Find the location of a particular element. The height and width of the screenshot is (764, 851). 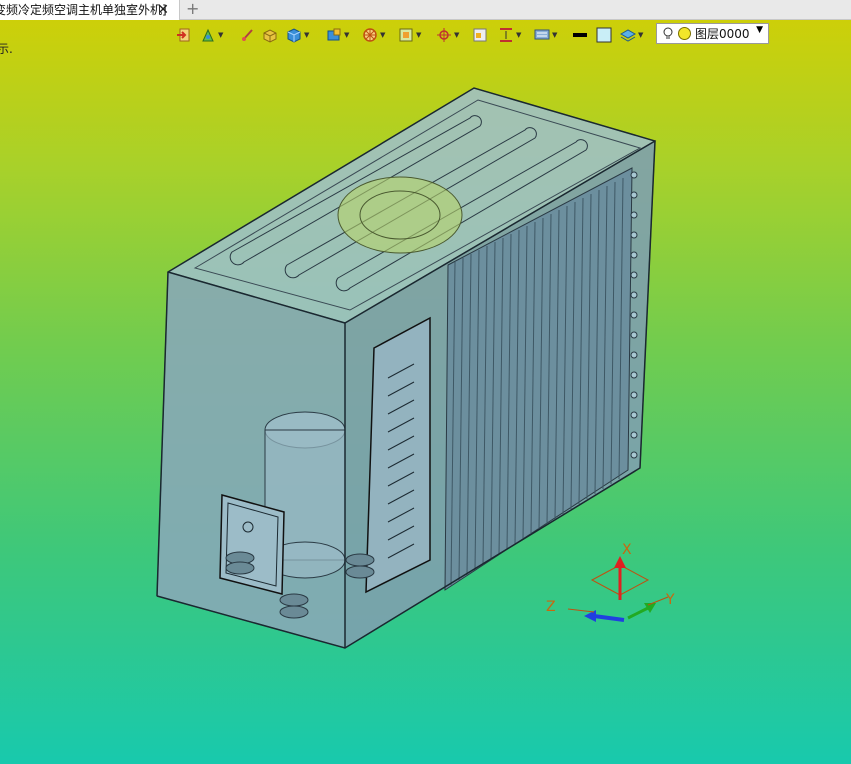

z-axis-arrow is located at coordinates (609, 618).